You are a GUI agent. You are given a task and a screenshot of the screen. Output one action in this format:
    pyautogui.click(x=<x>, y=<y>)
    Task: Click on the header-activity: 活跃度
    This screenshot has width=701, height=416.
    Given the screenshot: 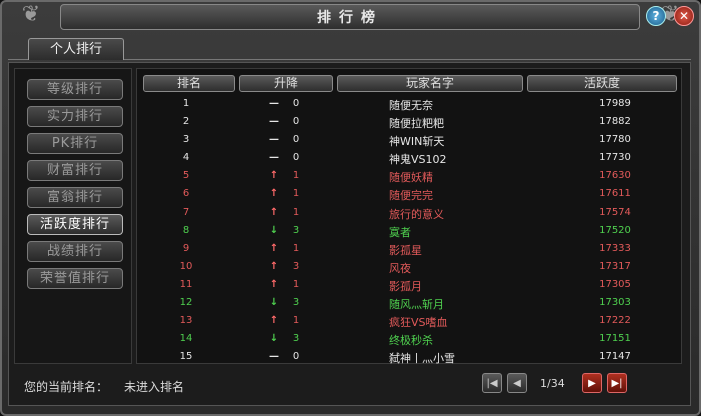 What is the action you would take?
    pyautogui.click(x=602, y=83)
    